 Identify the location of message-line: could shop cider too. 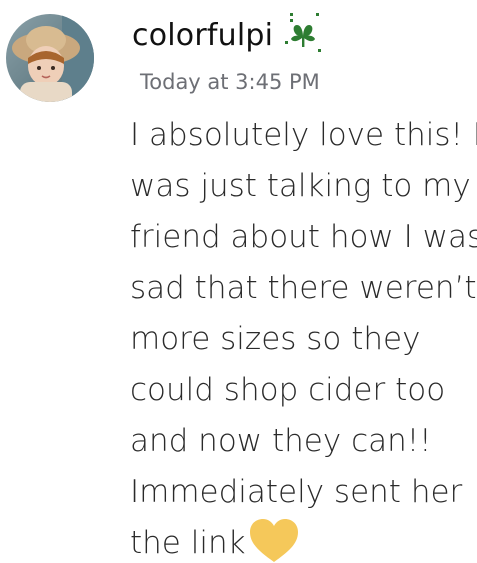
(288, 390).